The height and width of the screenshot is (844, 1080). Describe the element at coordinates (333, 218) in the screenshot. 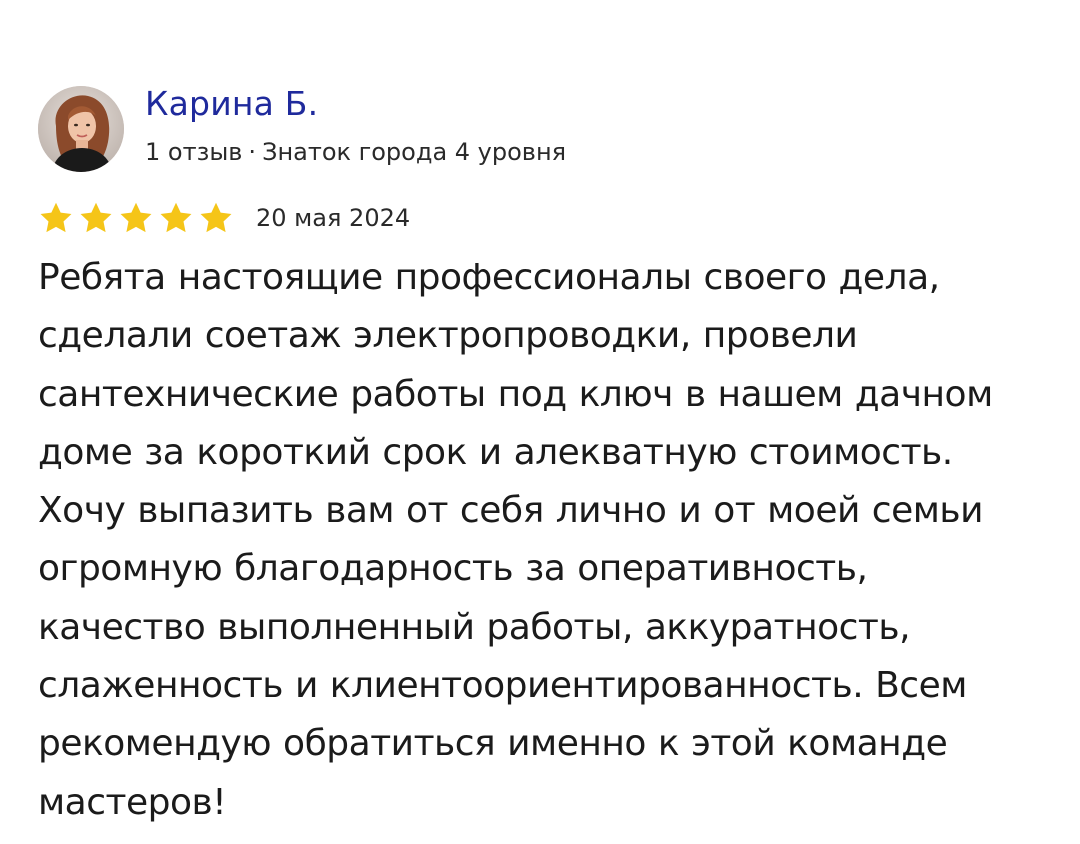

I see `review-date: 20 мая 2024` at that location.